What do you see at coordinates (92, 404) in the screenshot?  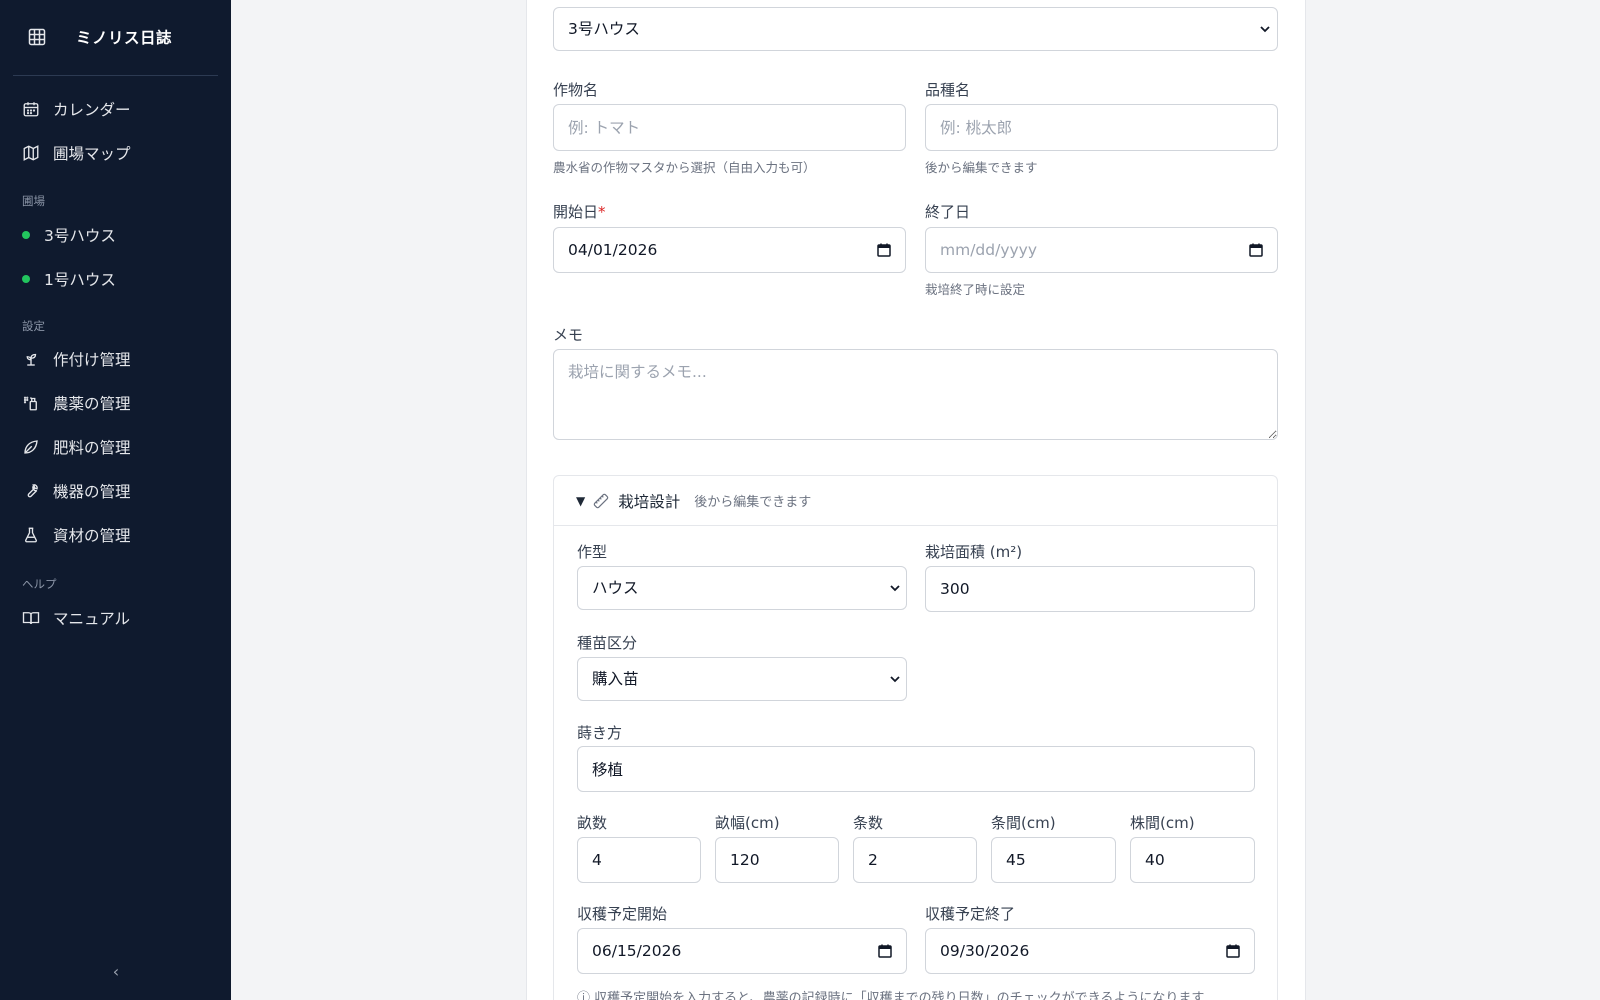 I see `nav-label: 農薬の管理` at bounding box center [92, 404].